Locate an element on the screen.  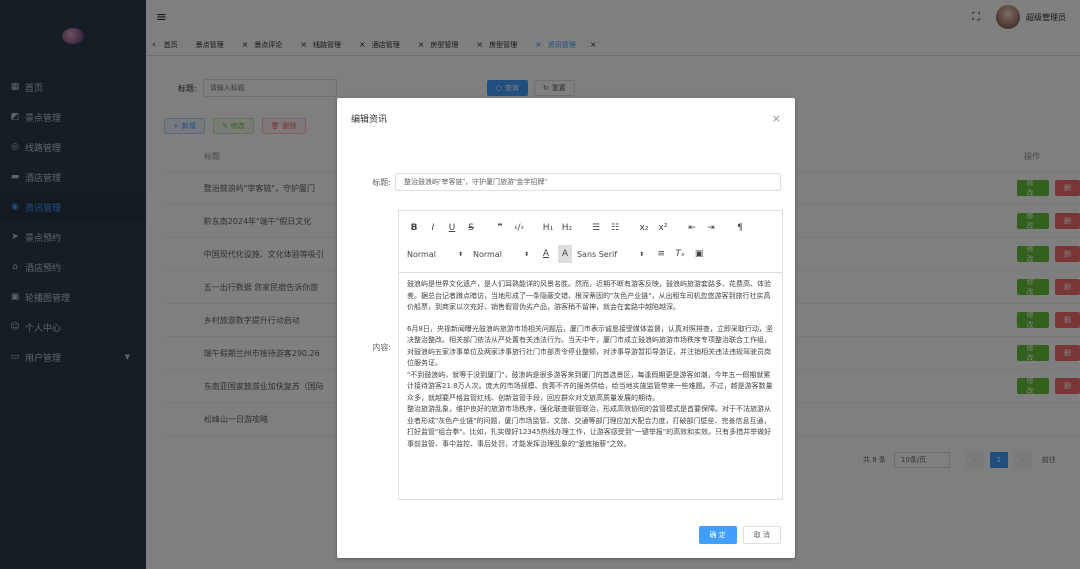
toolbar-row-1: B I U S ❞ ‹/› H₁ H₂ ☰ ☷ x₂ x² ⇤ ⇥ ¶ is located at coordinates (590, 228).